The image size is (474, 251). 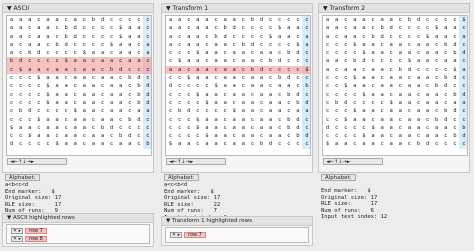 I want to click on ascii-highlighted-title: ▼ ASCII highlighted rows, so click(x=78, y=218).